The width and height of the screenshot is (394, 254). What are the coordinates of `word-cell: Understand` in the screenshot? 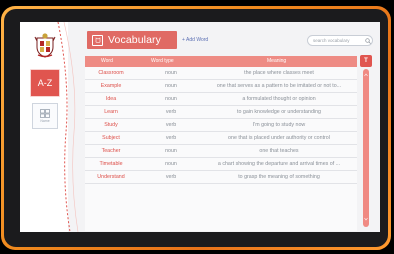 It's located at (111, 177).